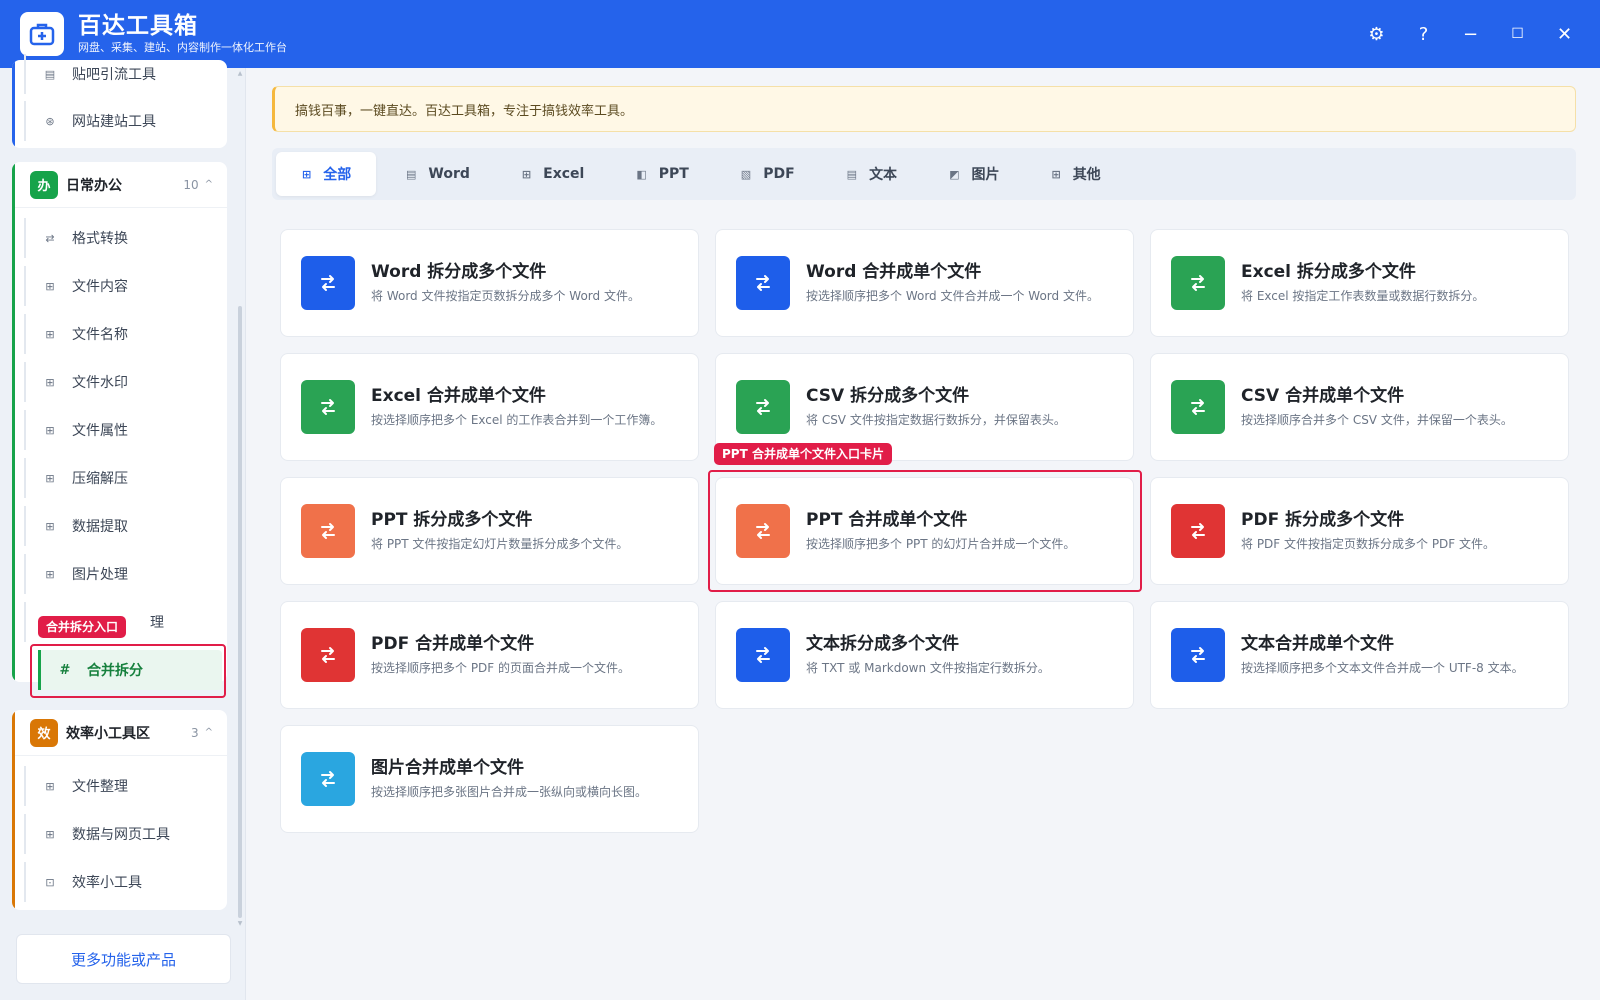 The image size is (1600, 1000). Describe the element at coordinates (42, 34) in the screenshot. I see `toolbox-icon` at that location.